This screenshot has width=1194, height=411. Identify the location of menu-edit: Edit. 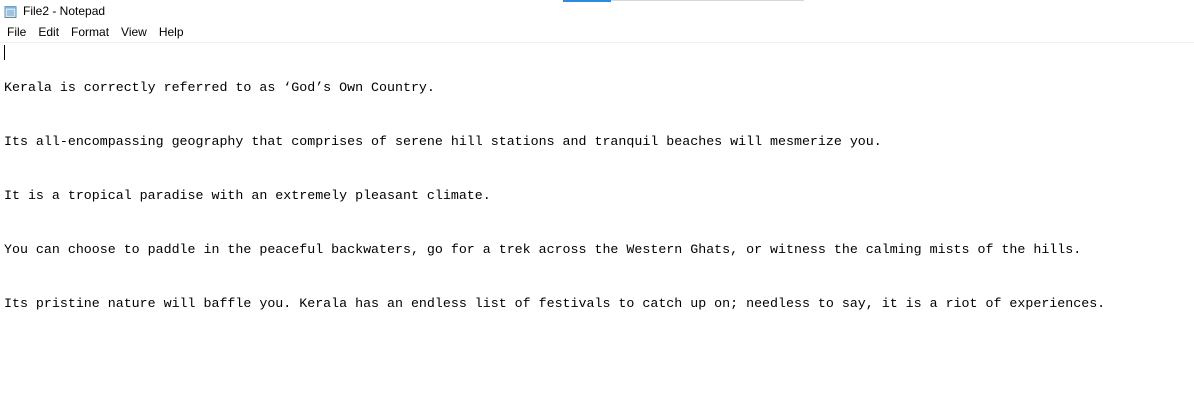
(48, 32).